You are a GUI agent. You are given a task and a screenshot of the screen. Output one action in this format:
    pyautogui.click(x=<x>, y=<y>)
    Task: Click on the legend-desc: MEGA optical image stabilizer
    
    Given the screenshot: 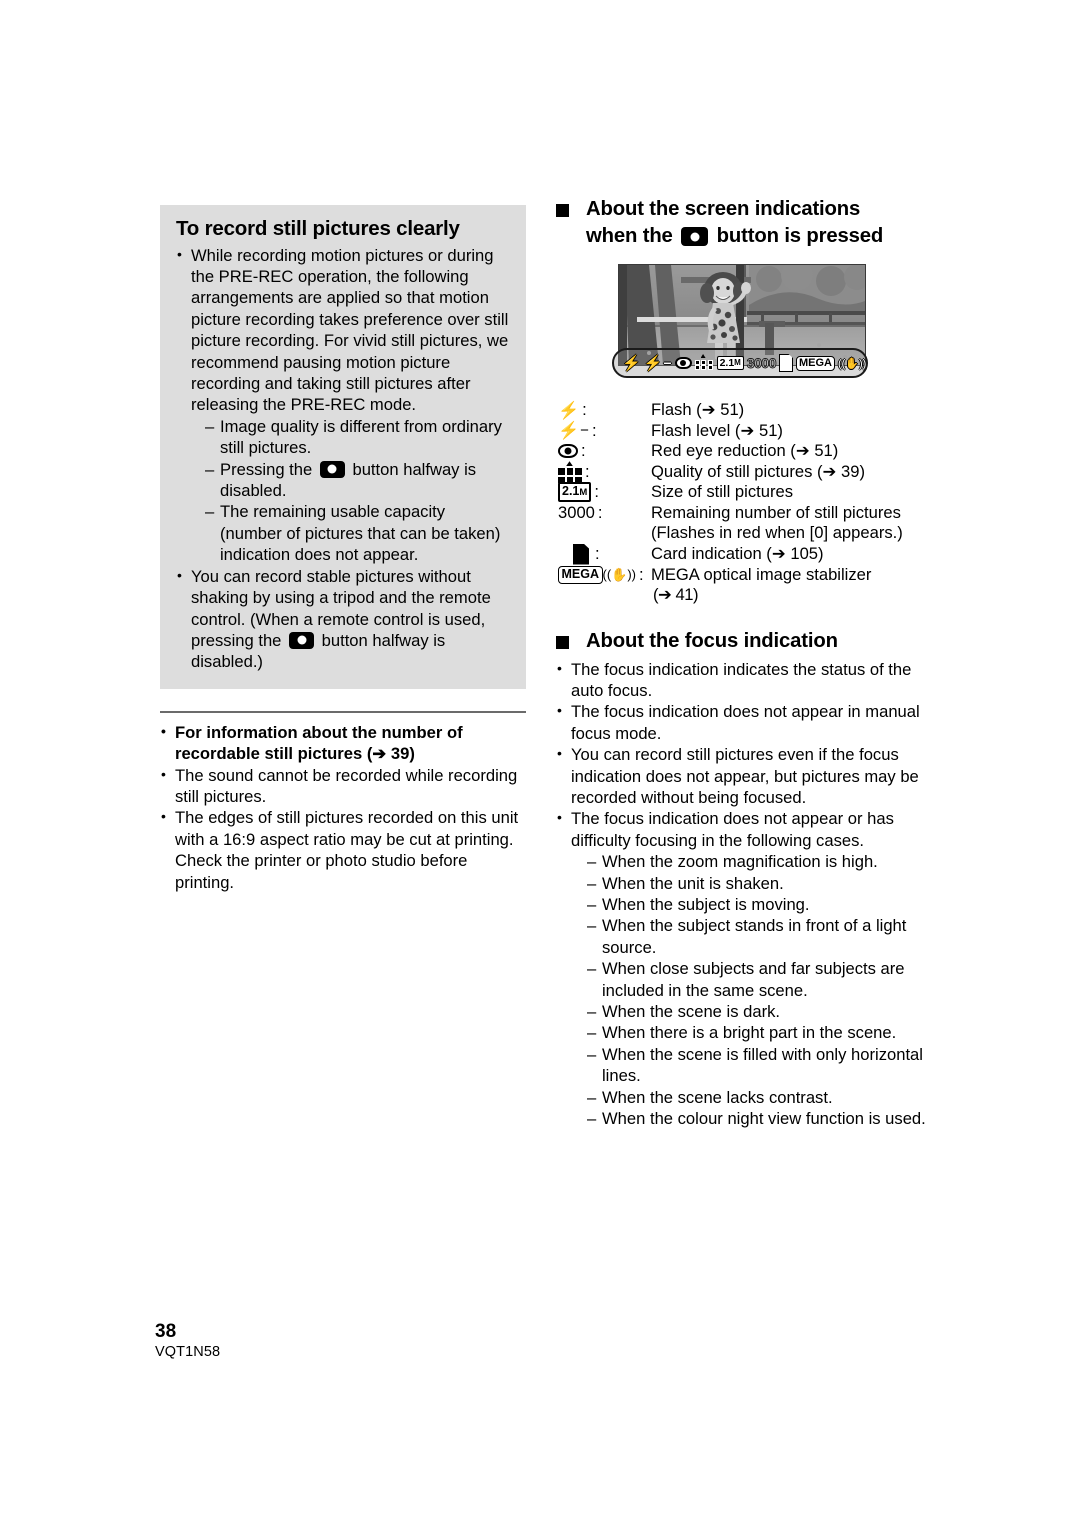 What is the action you would take?
    pyautogui.click(x=761, y=574)
    